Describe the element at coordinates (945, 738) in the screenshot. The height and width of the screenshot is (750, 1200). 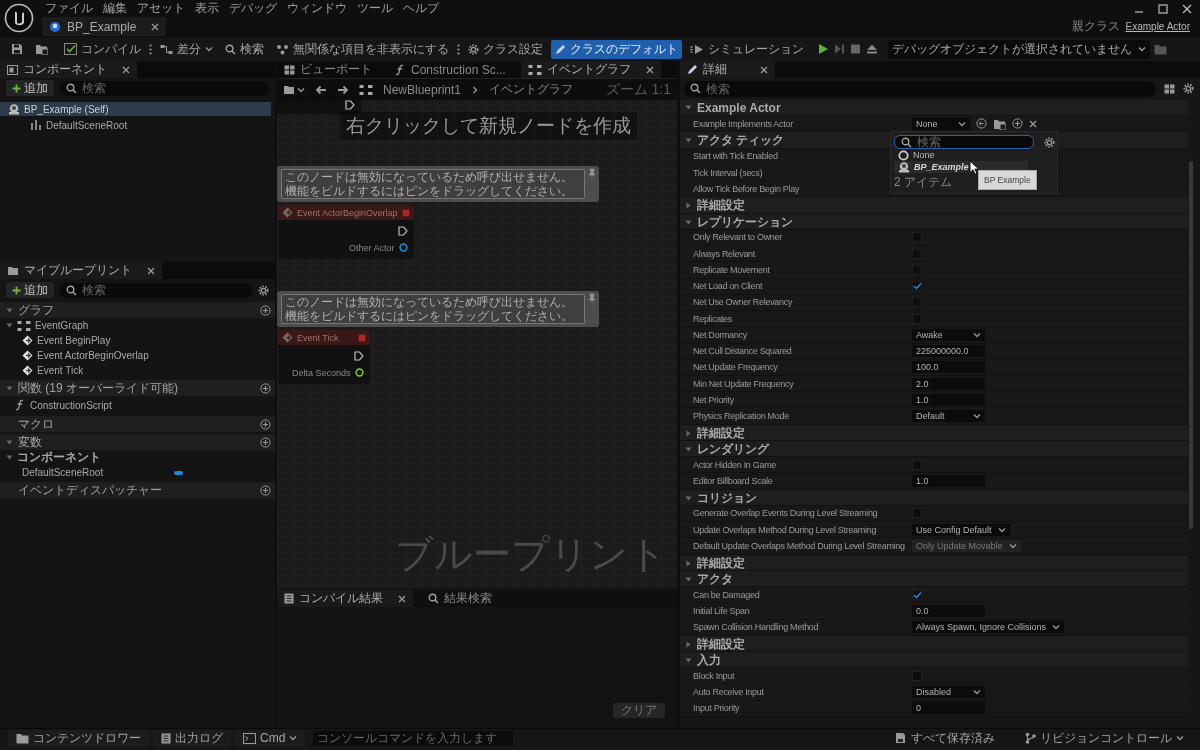
I see `save-status-button: すべて保存済み` at that location.